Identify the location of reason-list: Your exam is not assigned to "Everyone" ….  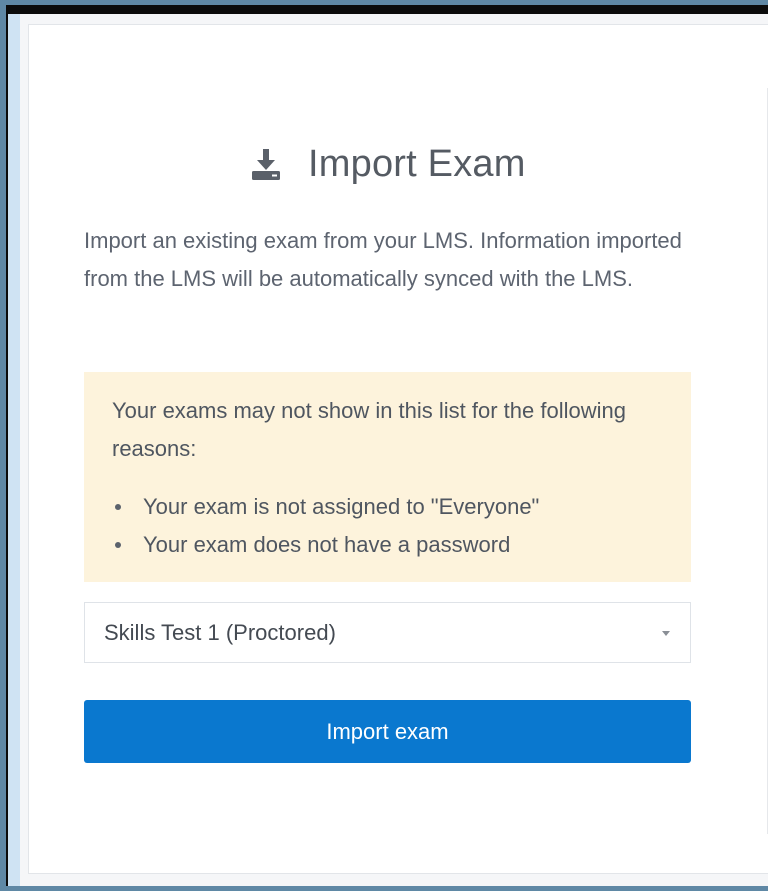
(387, 526).